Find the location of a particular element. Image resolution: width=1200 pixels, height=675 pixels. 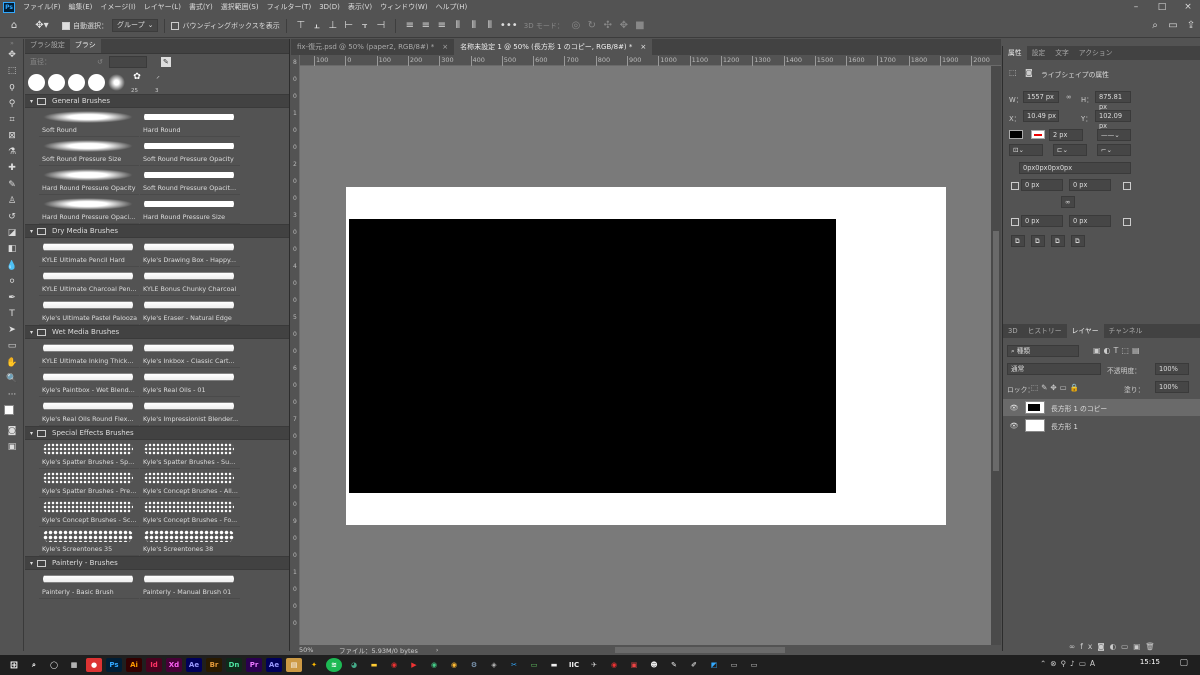

app-cat-icon: ☻ is located at coordinates (654, 665).